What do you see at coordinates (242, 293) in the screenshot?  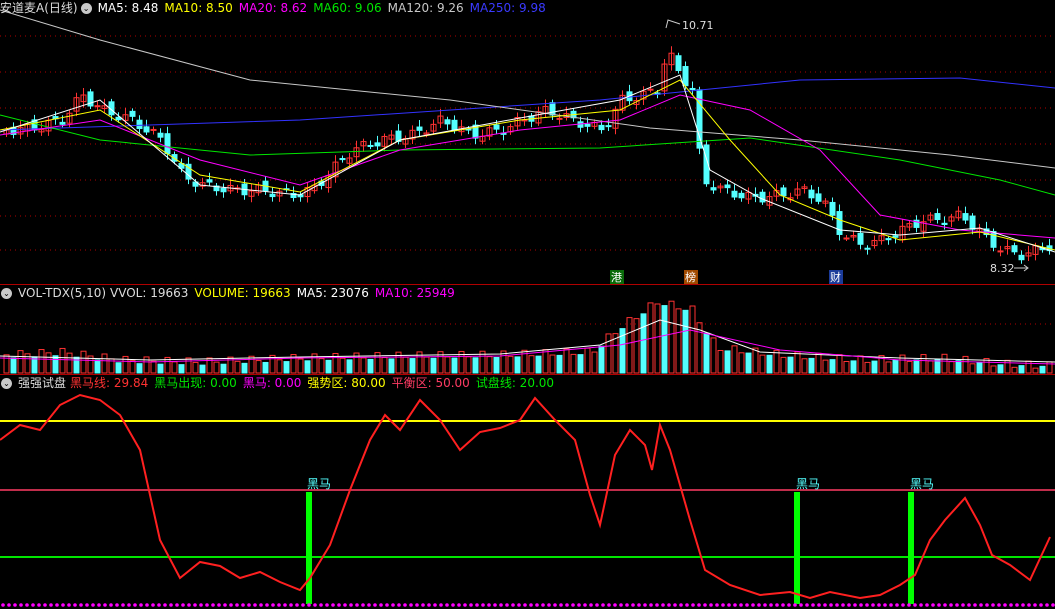 I see `legend-volume: VOLUME: 19663` at bounding box center [242, 293].